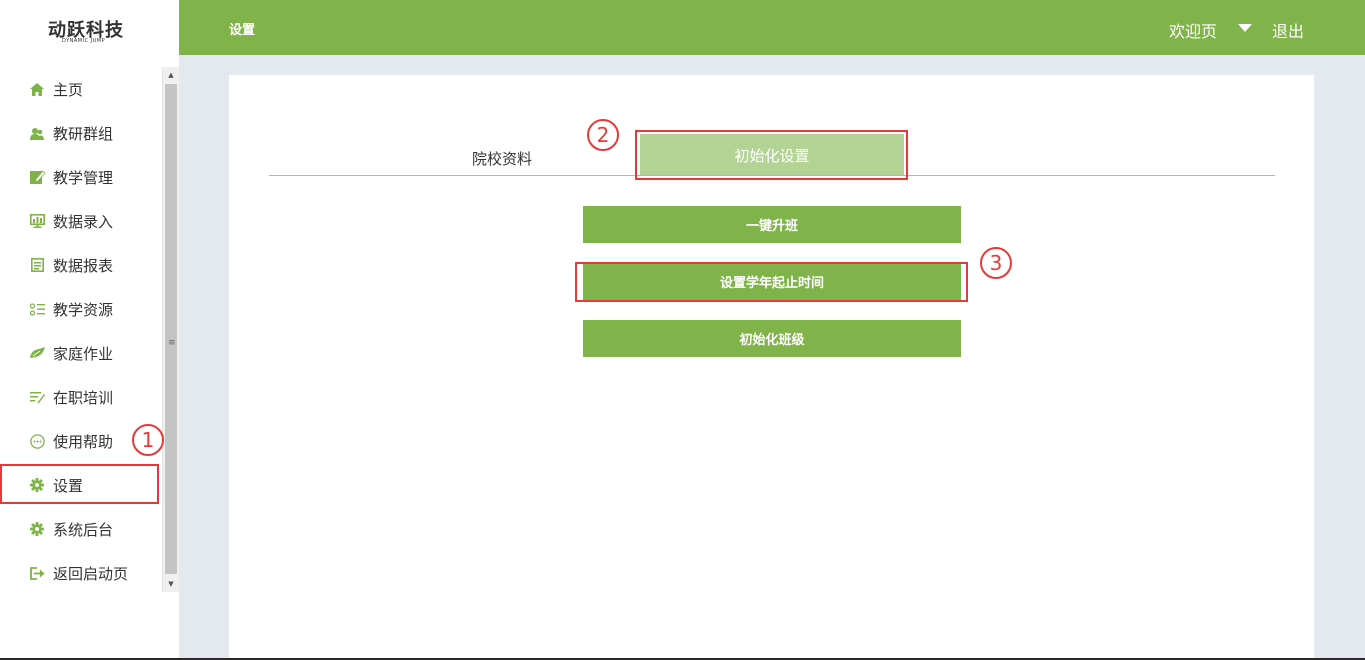 Image resolution: width=1365 pixels, height=660 pixels. Describe the element at coordinates (1288, 30) in the screenshot. I see `logout-link: 退出` at that location.